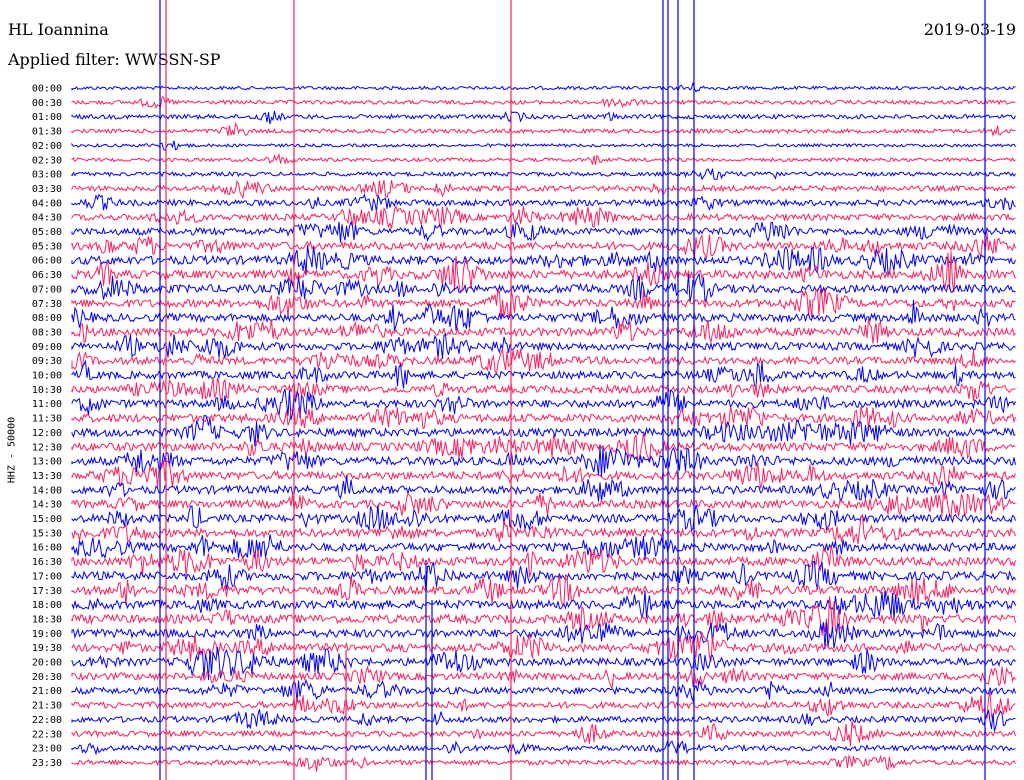 The width and height of the screenshot is (1024, 780). I want to click on tick-label: 12:30, so click(47, 447).